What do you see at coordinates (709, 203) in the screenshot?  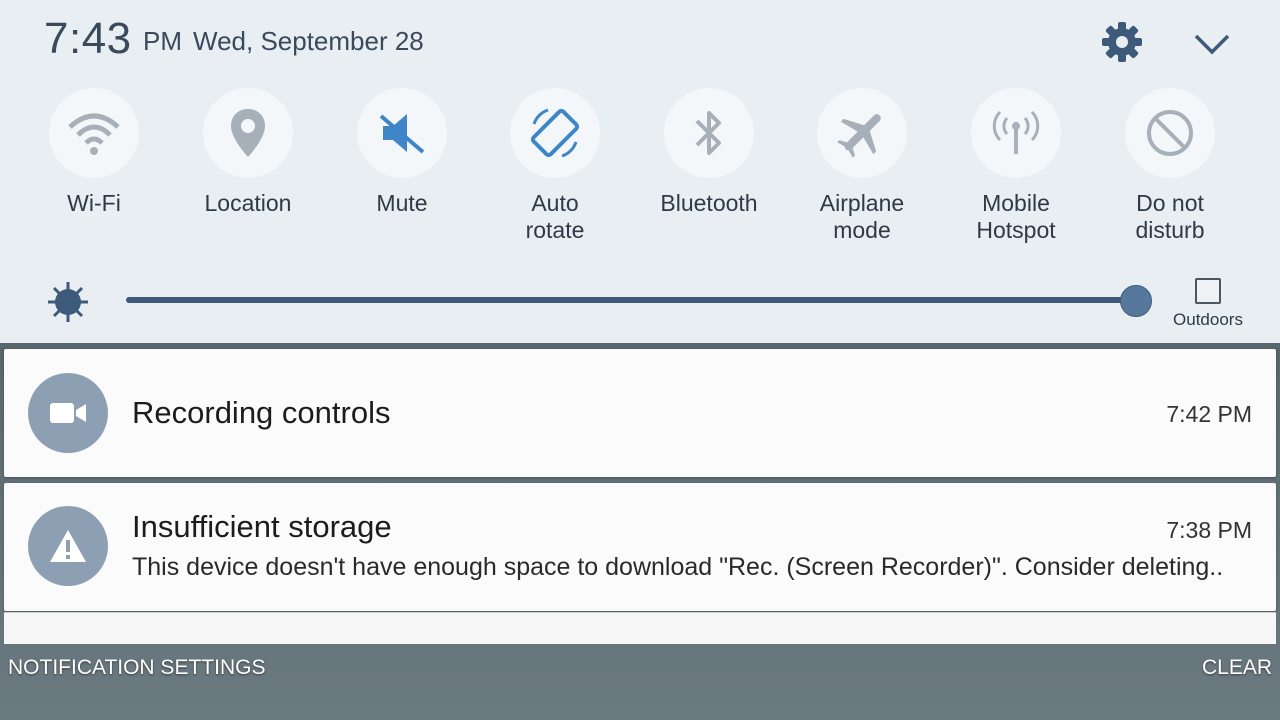 I see `tile-label: Bluetooth` at bounding box center [709, 203].